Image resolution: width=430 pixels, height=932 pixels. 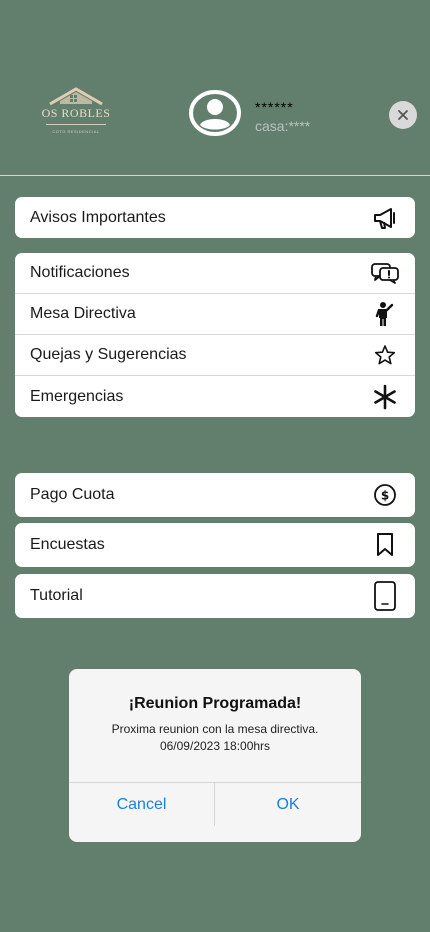 What do you see at coordinates (215, 273) in the screenshot?
I see `menu-item-notificaciones: Notificaciones` at bounding box center [215, 273].